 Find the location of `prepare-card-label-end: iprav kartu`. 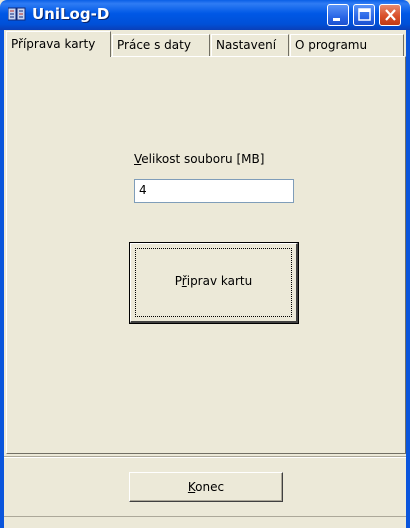

prepare-card-label-end: iprav kartu is located at coordinates (219, 281).